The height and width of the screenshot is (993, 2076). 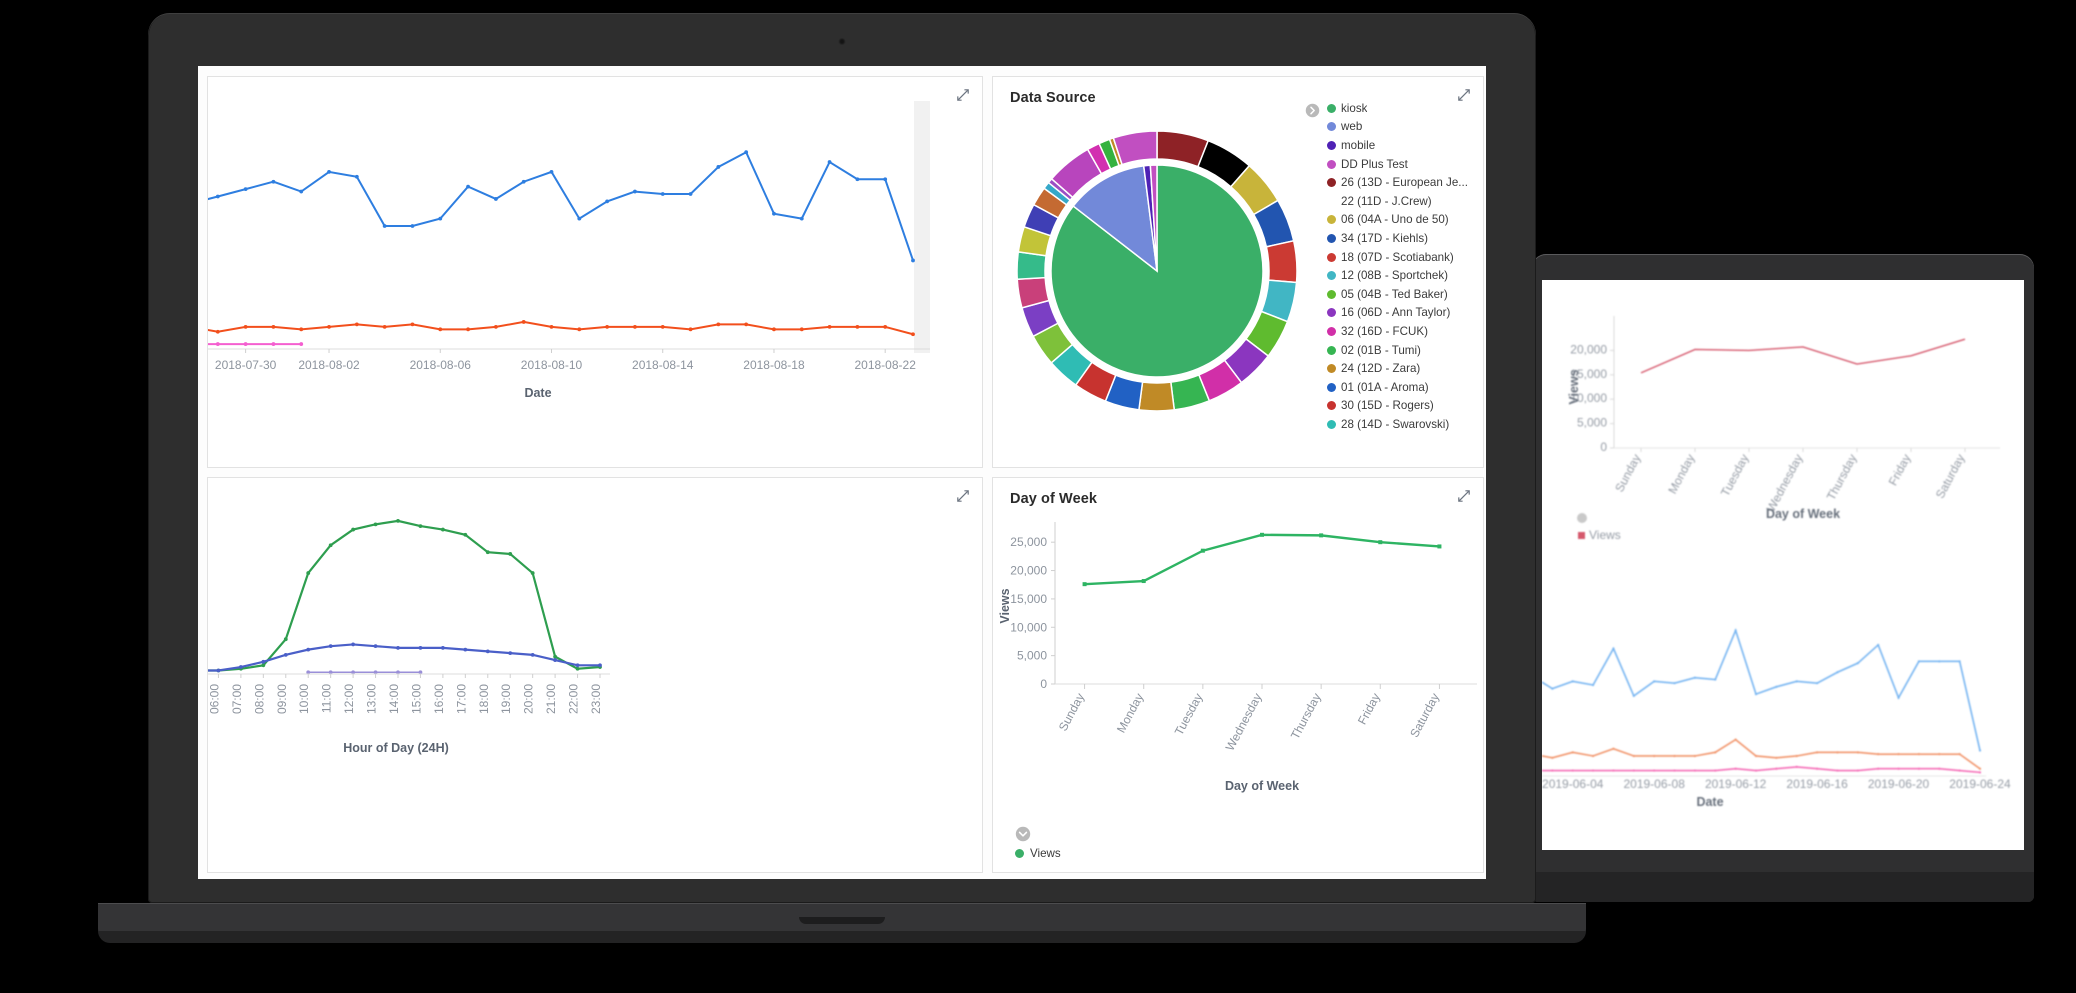 What do you see at coordinates (1404, 406) in the screenshot?
I see `legend-item: 30 (15D - Rogers)` at bounding box center [1404, 406].